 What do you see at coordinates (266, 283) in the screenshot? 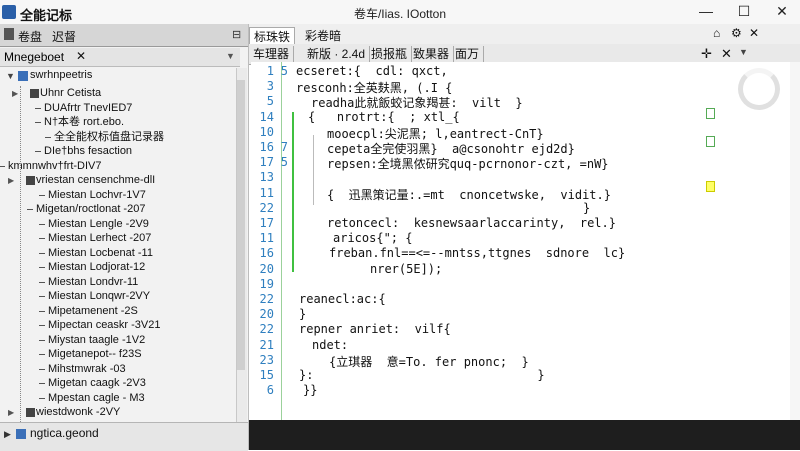
I see `line-number: 19` at bounding box center [266, 283].